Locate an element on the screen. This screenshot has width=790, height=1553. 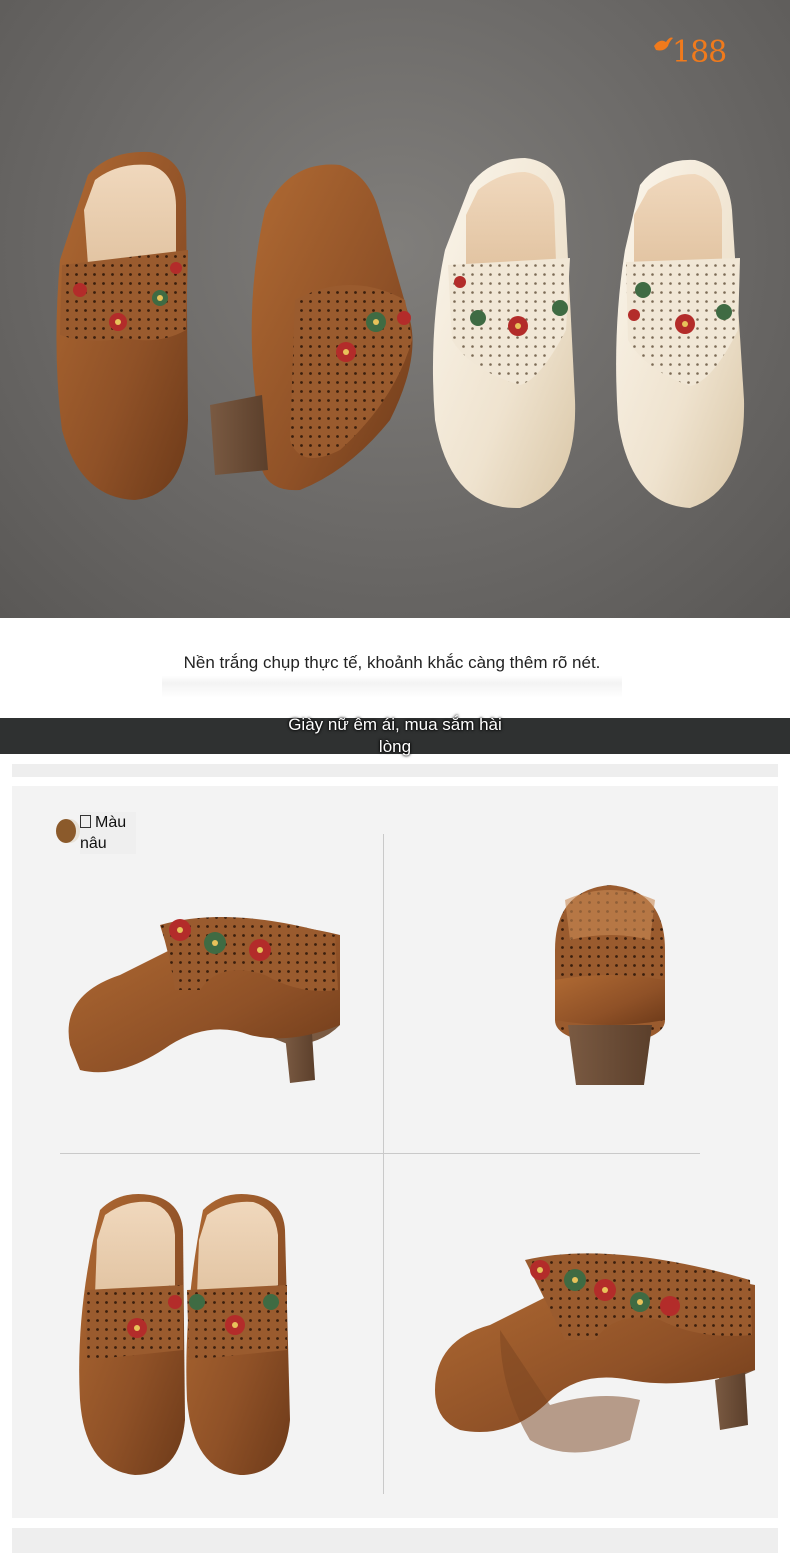
cream-shoe-top-right is located at coordinates (680, 333).